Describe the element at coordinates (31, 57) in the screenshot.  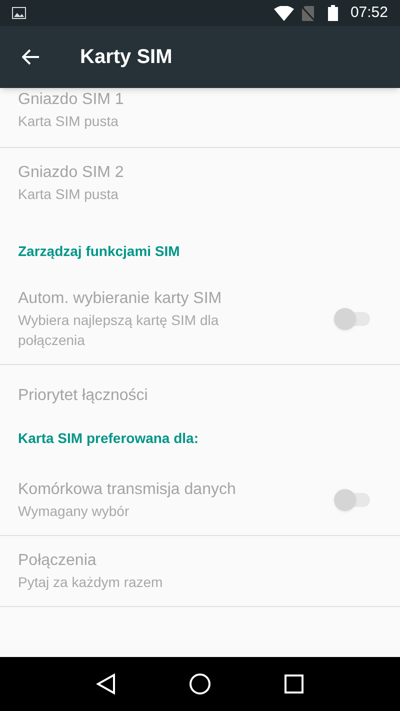
I see `back-icon` at that location.